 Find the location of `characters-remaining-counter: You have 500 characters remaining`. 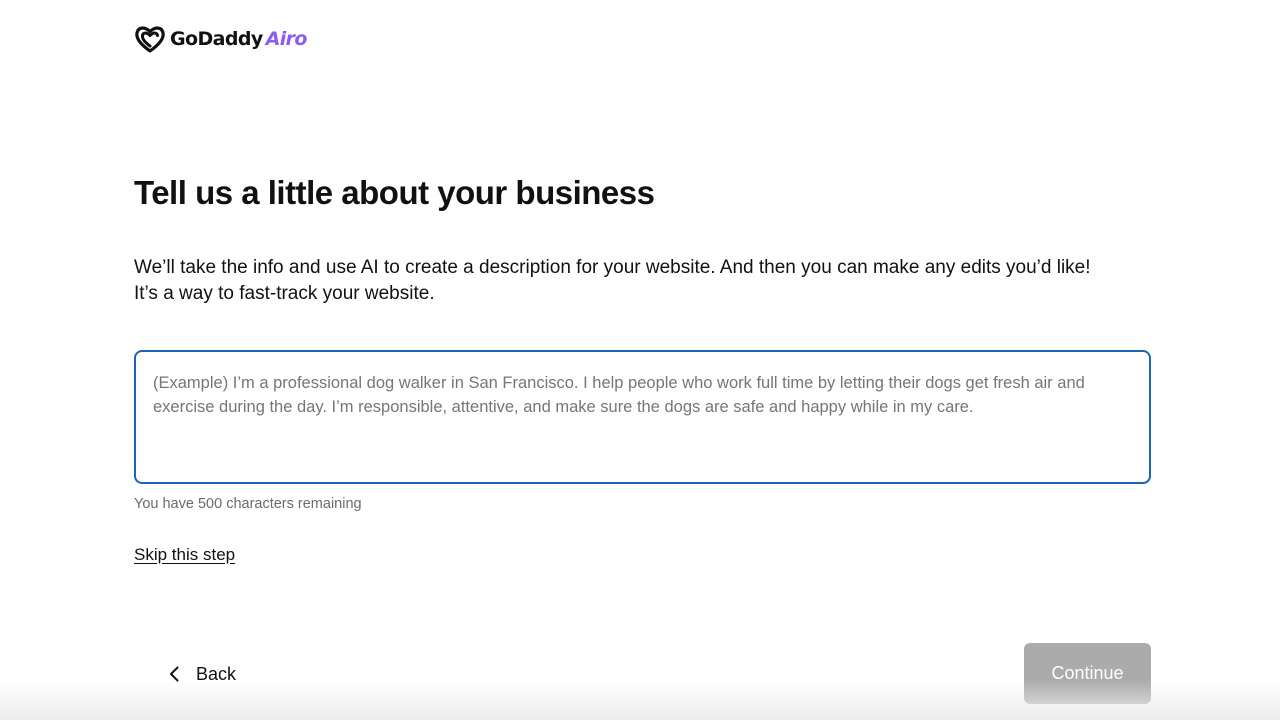

characters-remaining-counter: You have 500 characters remaining is located at coordinates (248, 504).